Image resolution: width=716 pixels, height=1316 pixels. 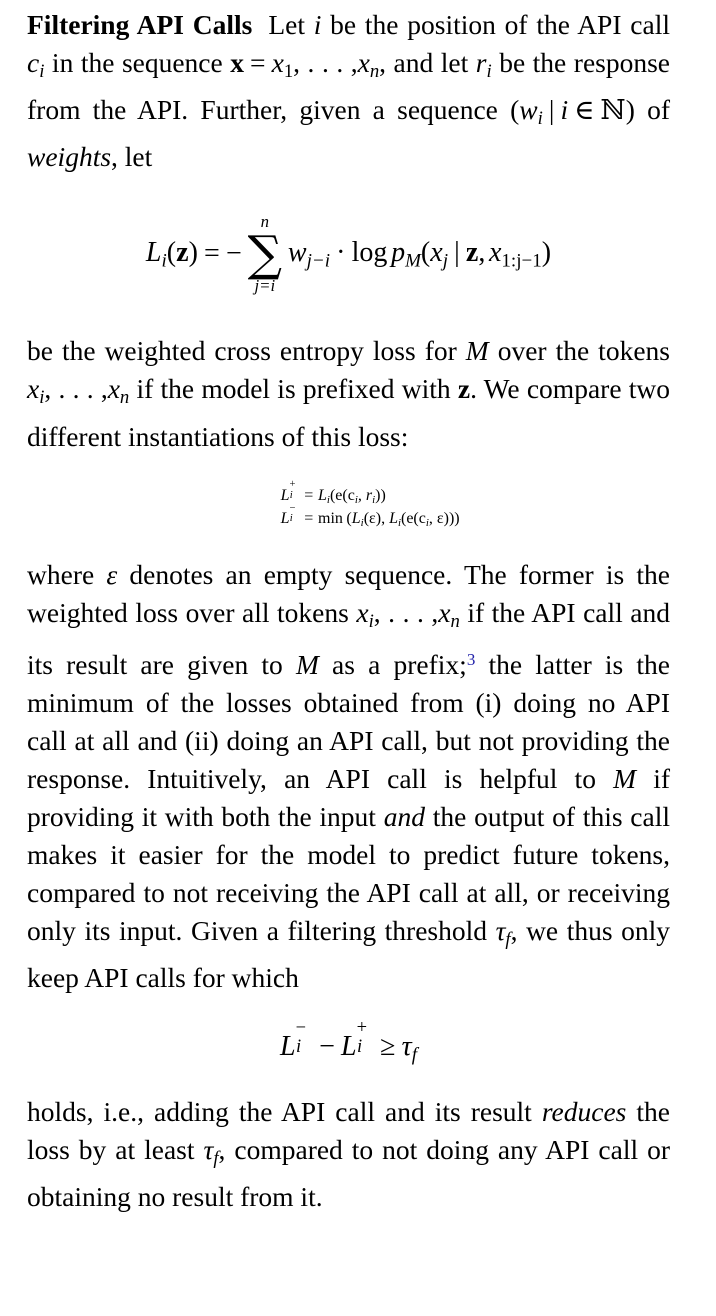 I want to click on eq3-L1: L, so click(x=356, y=518).